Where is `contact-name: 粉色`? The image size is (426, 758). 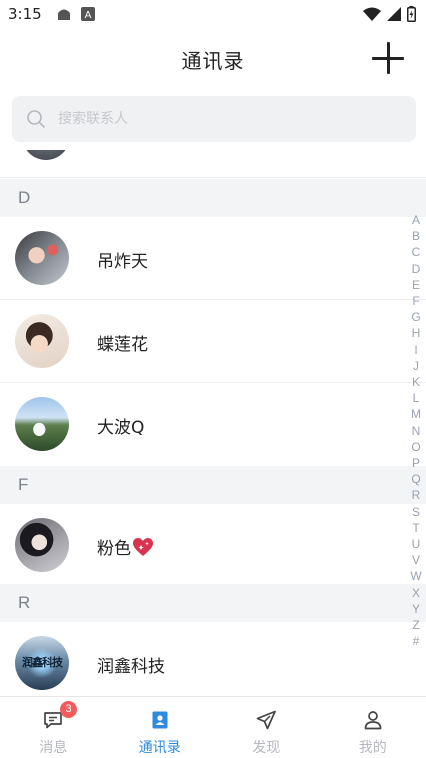
contact-name: 粉色 is located at coordinates (125, 546).